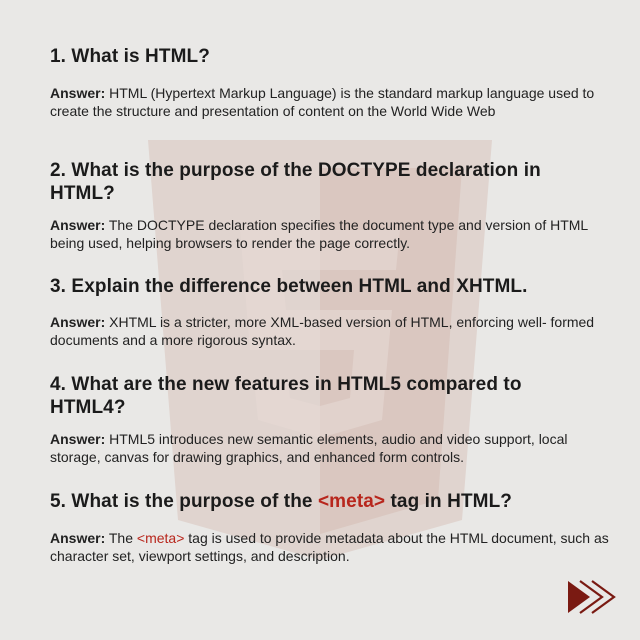 The width and height of the screenshot is (640, 640). What do you see at coordinates (78, 439) in the screenshot?
I see `answer-4-label: Answer:` at bounding box center [78, 439].